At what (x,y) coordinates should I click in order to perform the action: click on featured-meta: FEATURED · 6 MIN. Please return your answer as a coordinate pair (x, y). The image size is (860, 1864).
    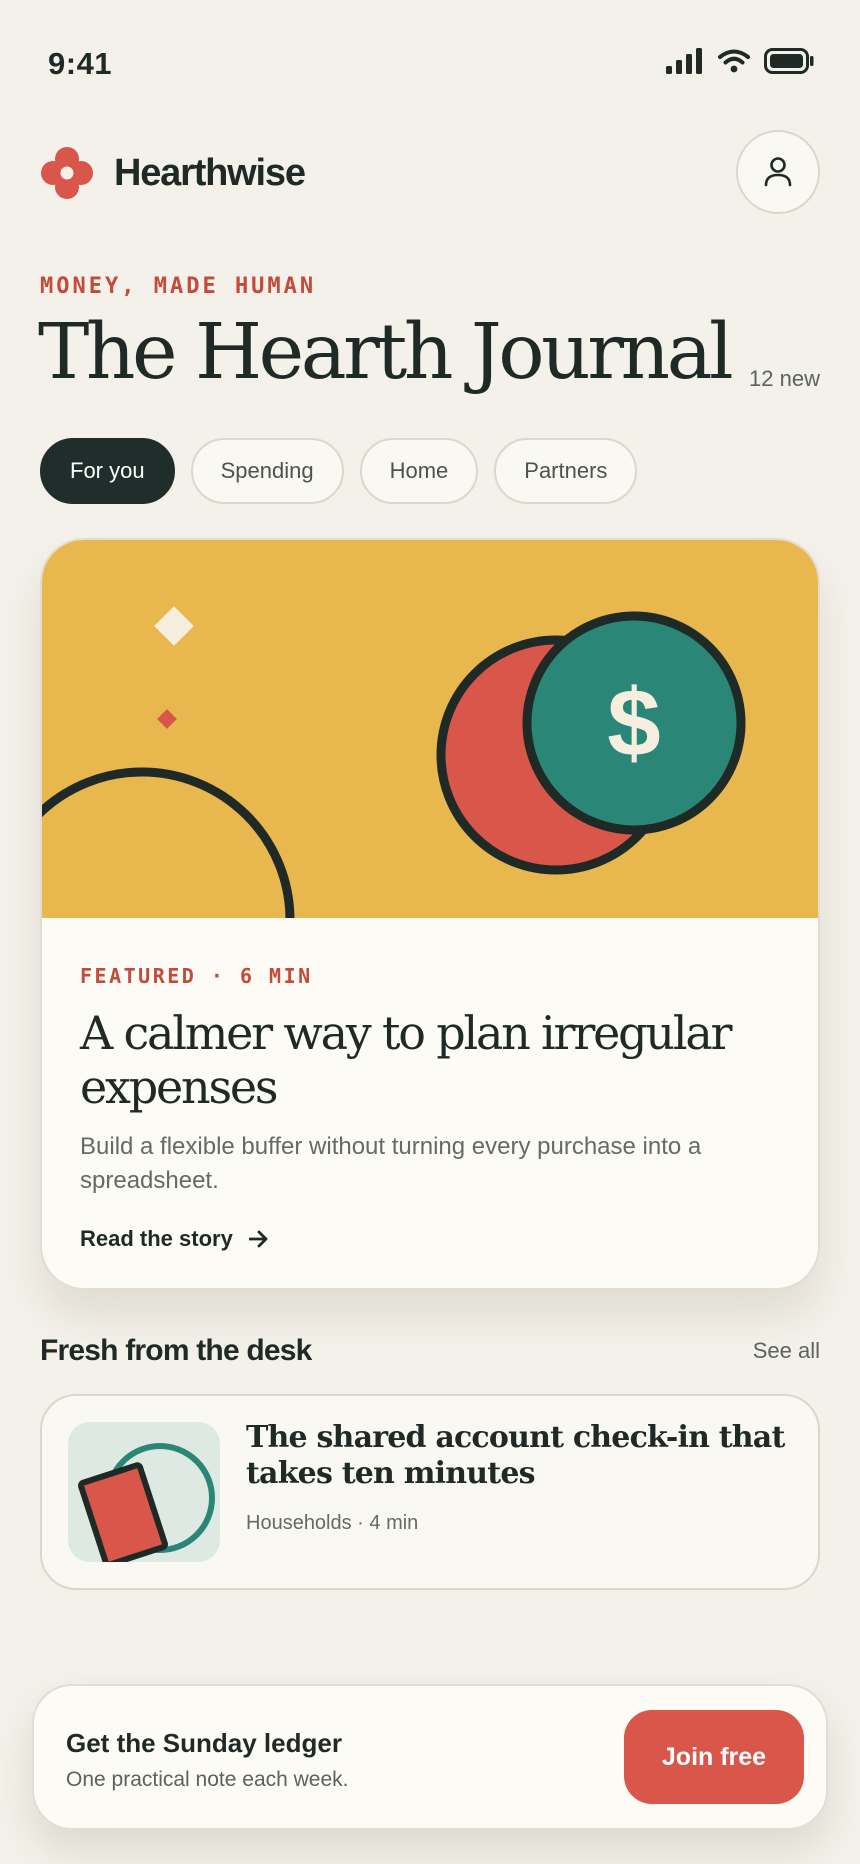
    Looking at the image, I should click on (196, 976).